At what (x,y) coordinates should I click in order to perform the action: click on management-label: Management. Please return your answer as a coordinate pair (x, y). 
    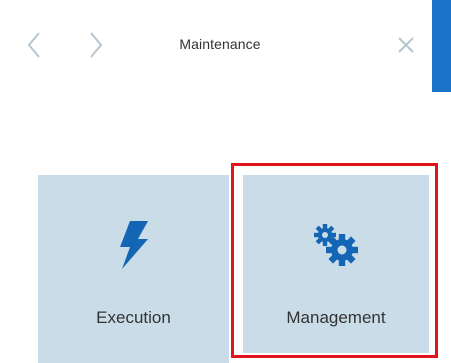
    Looking at the image, I should click on (336, 317).